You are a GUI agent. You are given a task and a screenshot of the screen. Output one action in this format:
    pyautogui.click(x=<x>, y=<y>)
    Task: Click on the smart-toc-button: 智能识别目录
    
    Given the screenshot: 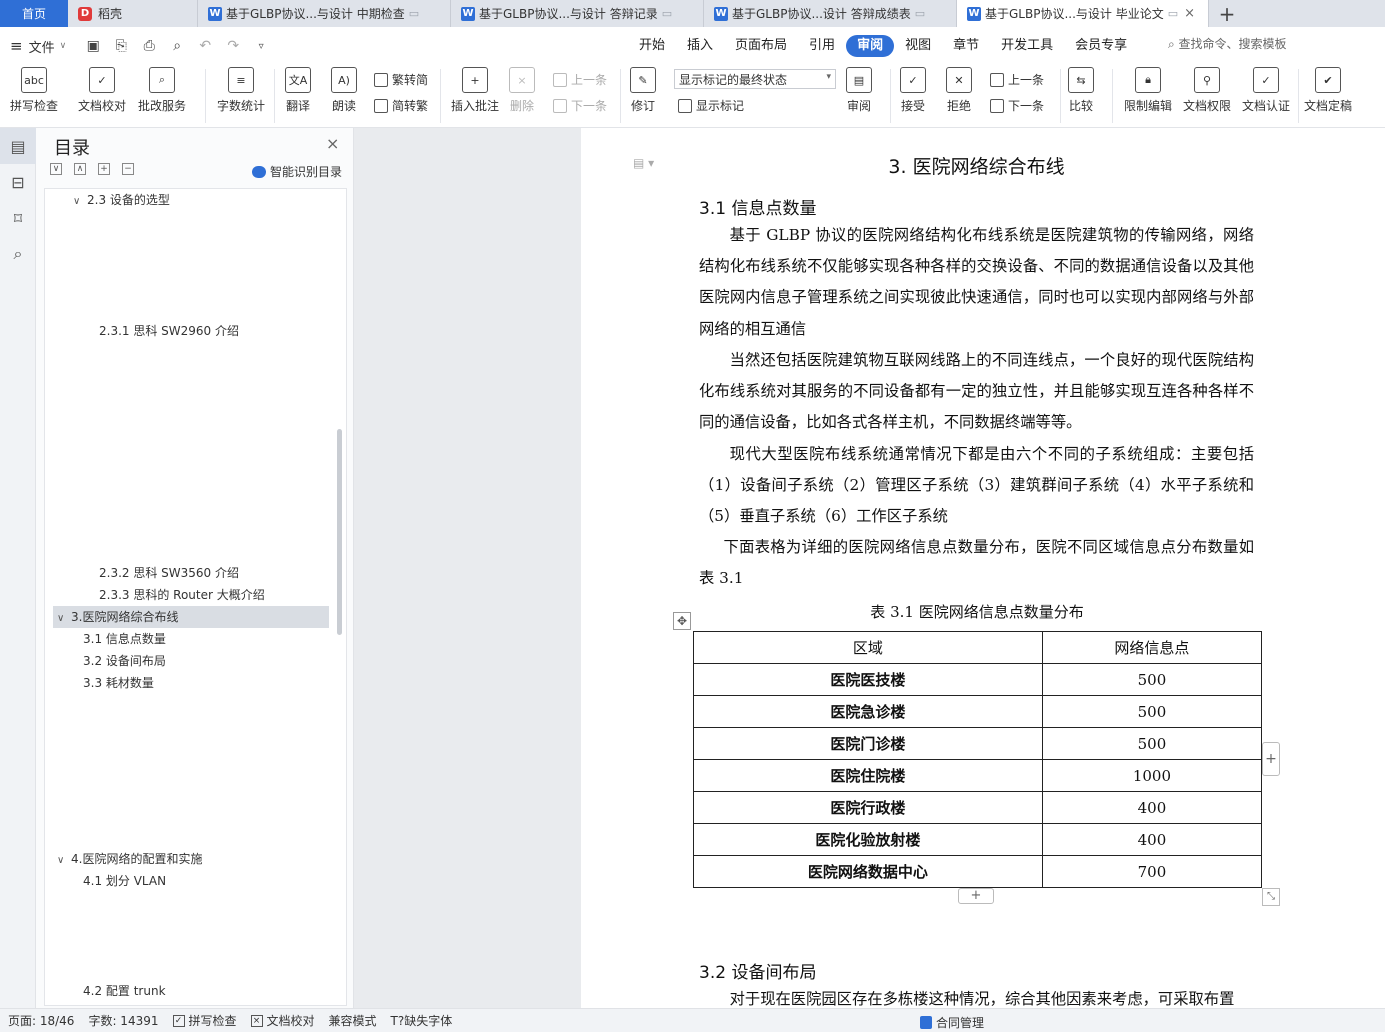 What is the action you would take?
    pyautogui.click(x=297, y=171)
    